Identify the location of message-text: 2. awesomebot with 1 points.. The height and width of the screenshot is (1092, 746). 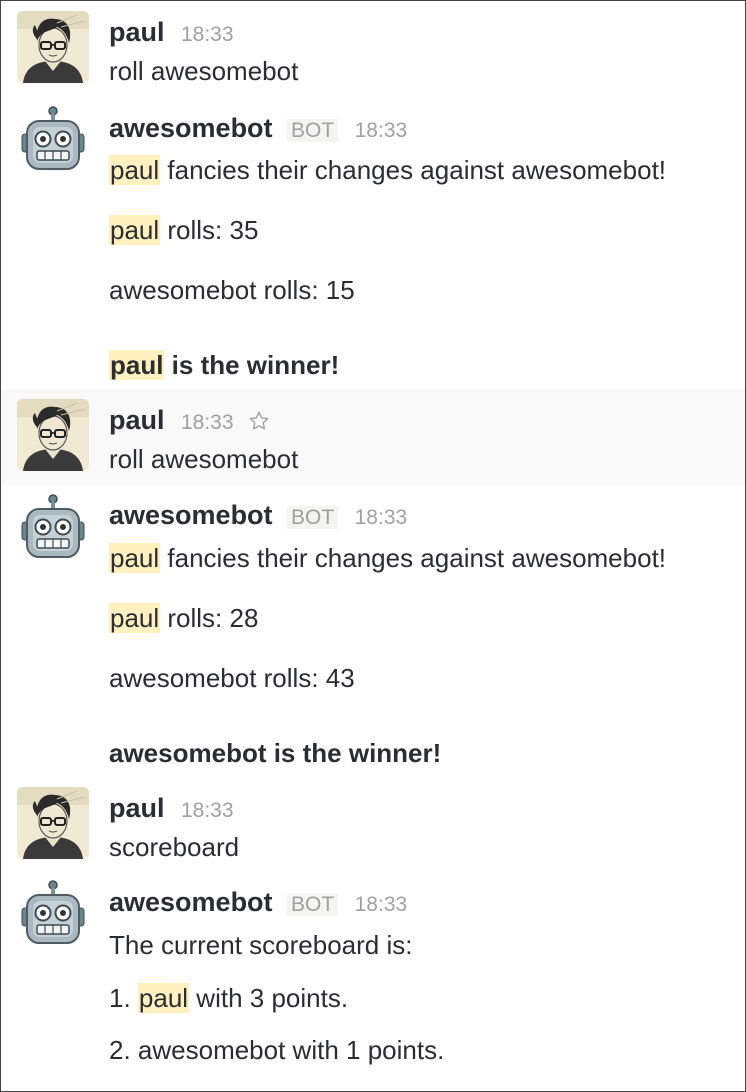
(277, 1050).